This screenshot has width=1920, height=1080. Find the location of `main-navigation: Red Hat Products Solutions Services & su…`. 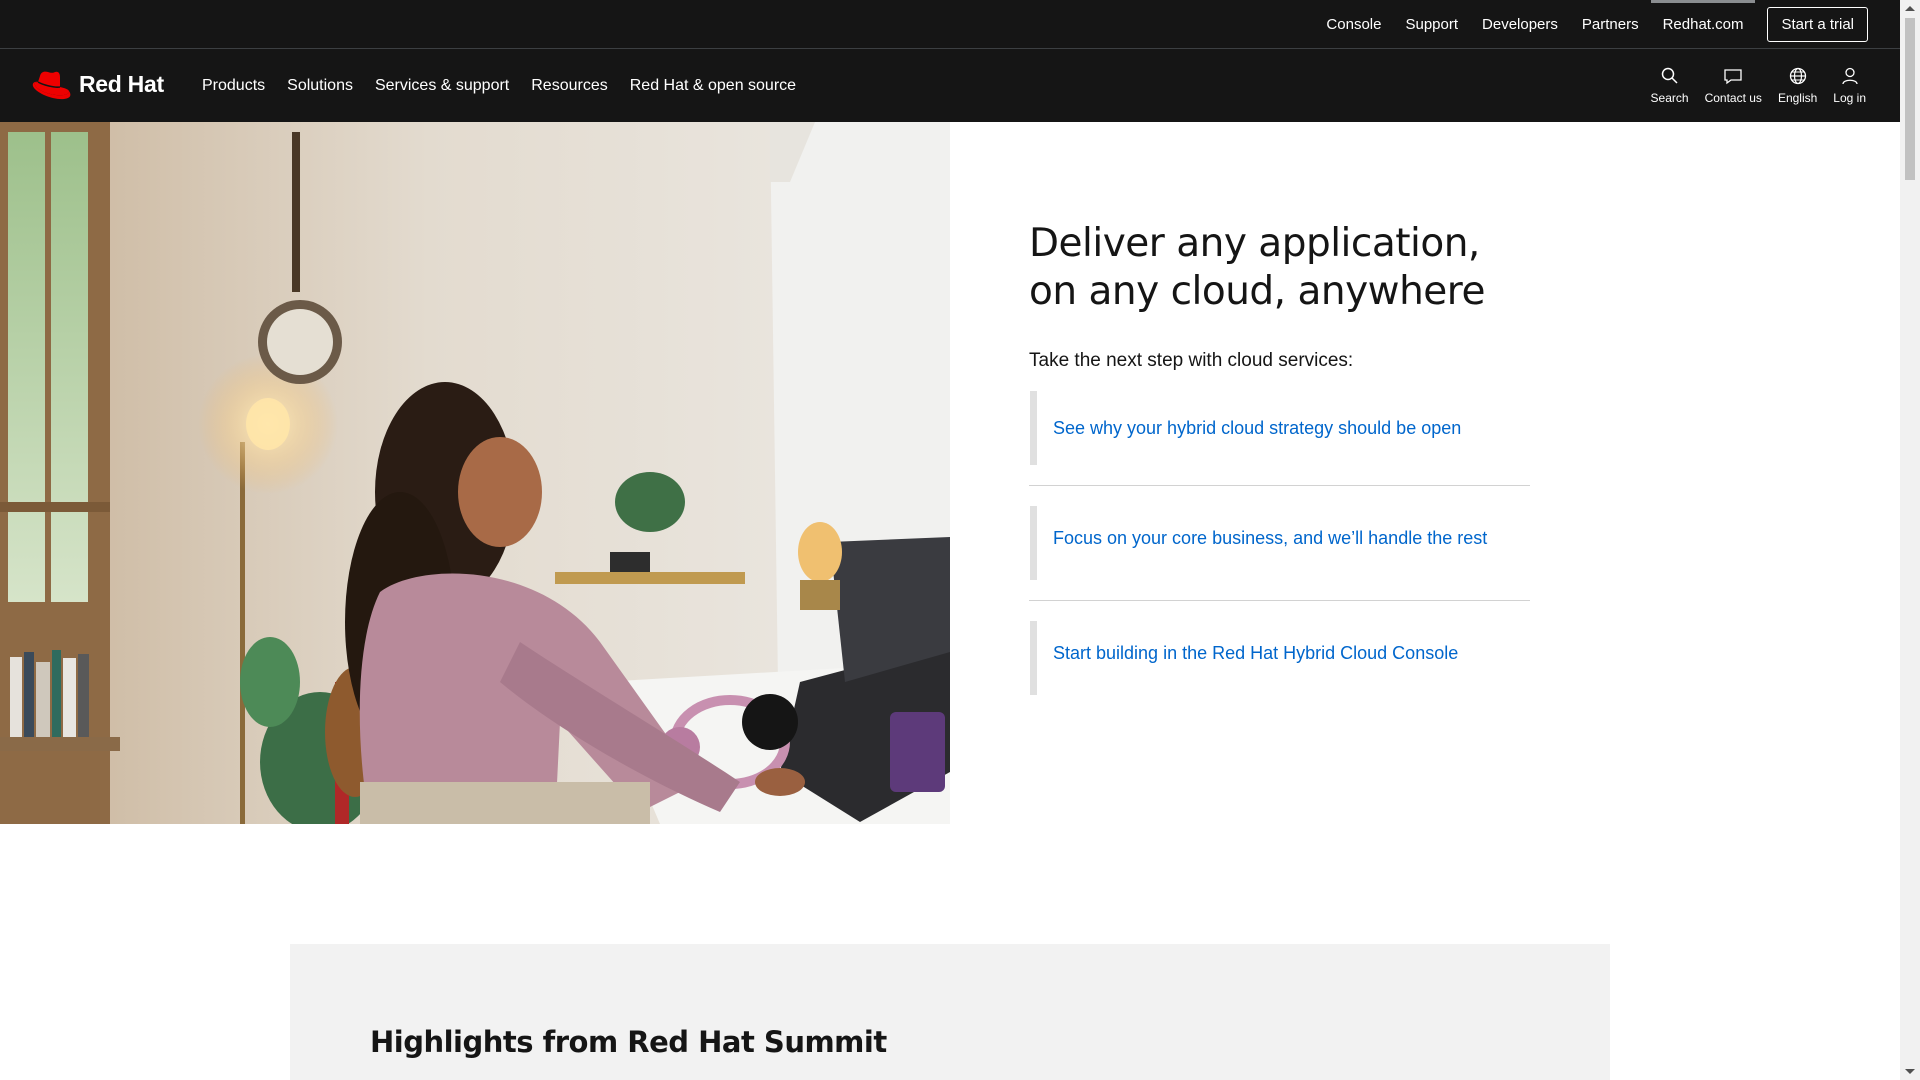

main-navigation: Red Hat Products Solutions Services & su… is located at coordinates (950, 85).